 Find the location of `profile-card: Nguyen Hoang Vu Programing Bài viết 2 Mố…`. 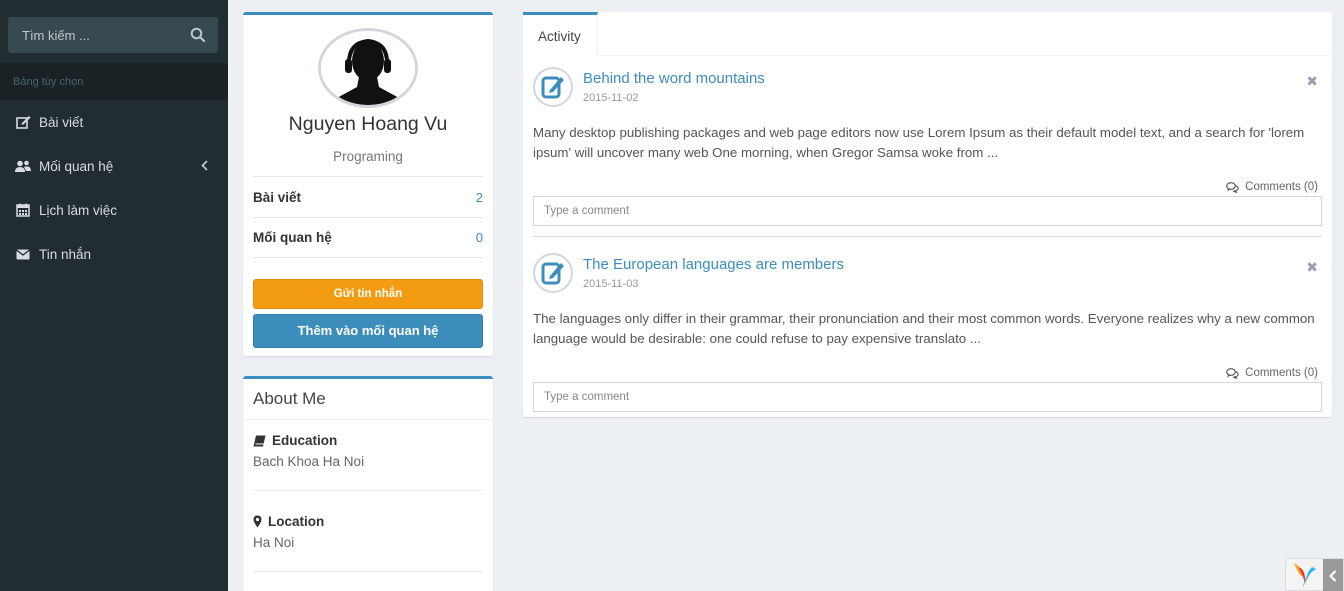

profile-card: Nguyen Hoang Vu Programing Bài viết 2 Mố… is located at coordinates (368, 184).